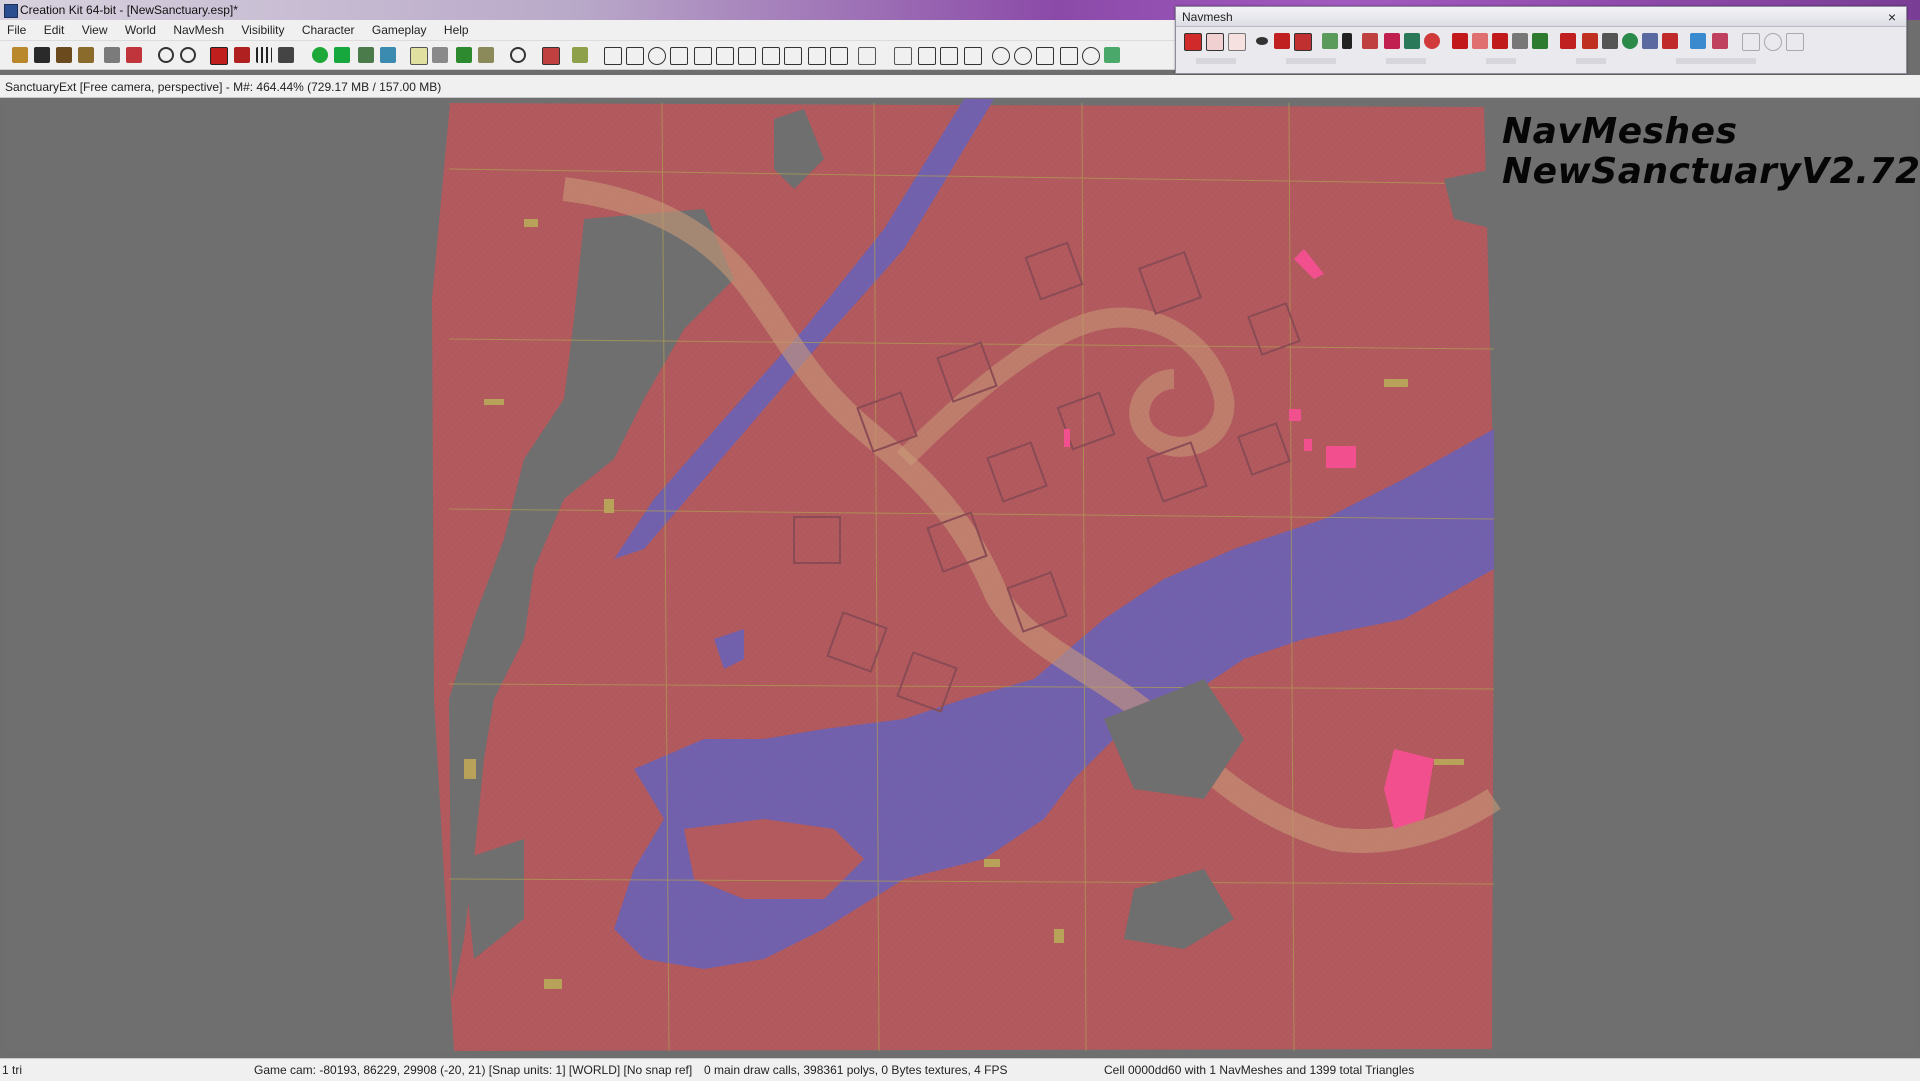 The height and width of the screenshot is (1081, 1920). What do you see at coordinates (1568, 41) in the screenshot?
I see `door-icon` at bounding box center [1568, 41].